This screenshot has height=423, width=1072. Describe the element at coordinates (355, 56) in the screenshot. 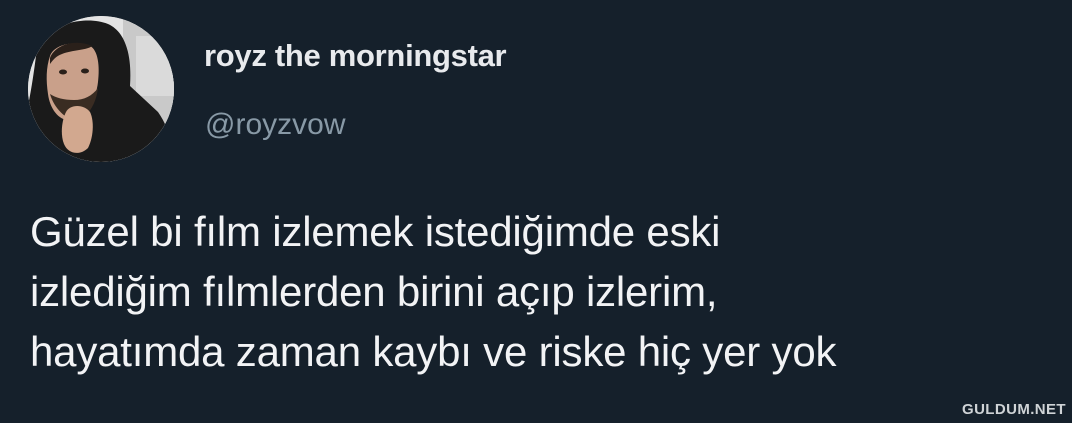

I see `display-name: royz the morningstar` at that location.